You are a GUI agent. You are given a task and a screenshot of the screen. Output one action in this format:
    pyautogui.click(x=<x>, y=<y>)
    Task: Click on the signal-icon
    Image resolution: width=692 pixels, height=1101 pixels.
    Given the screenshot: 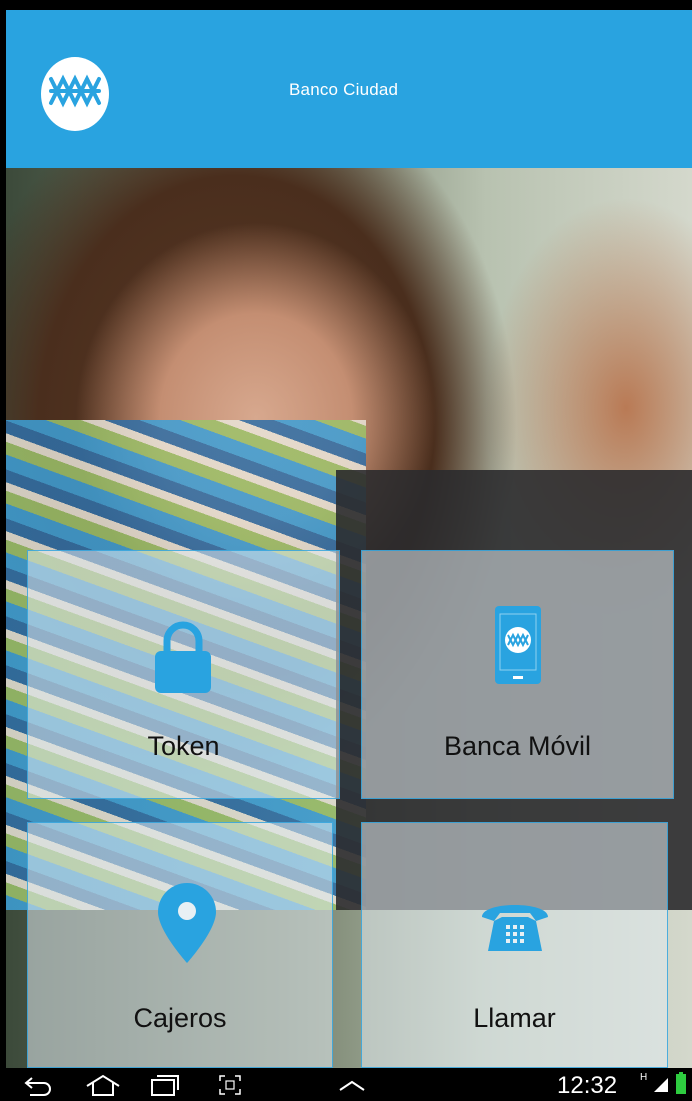 What is the action you would take?
    pyautogui.click(x=661, y=1086)
    